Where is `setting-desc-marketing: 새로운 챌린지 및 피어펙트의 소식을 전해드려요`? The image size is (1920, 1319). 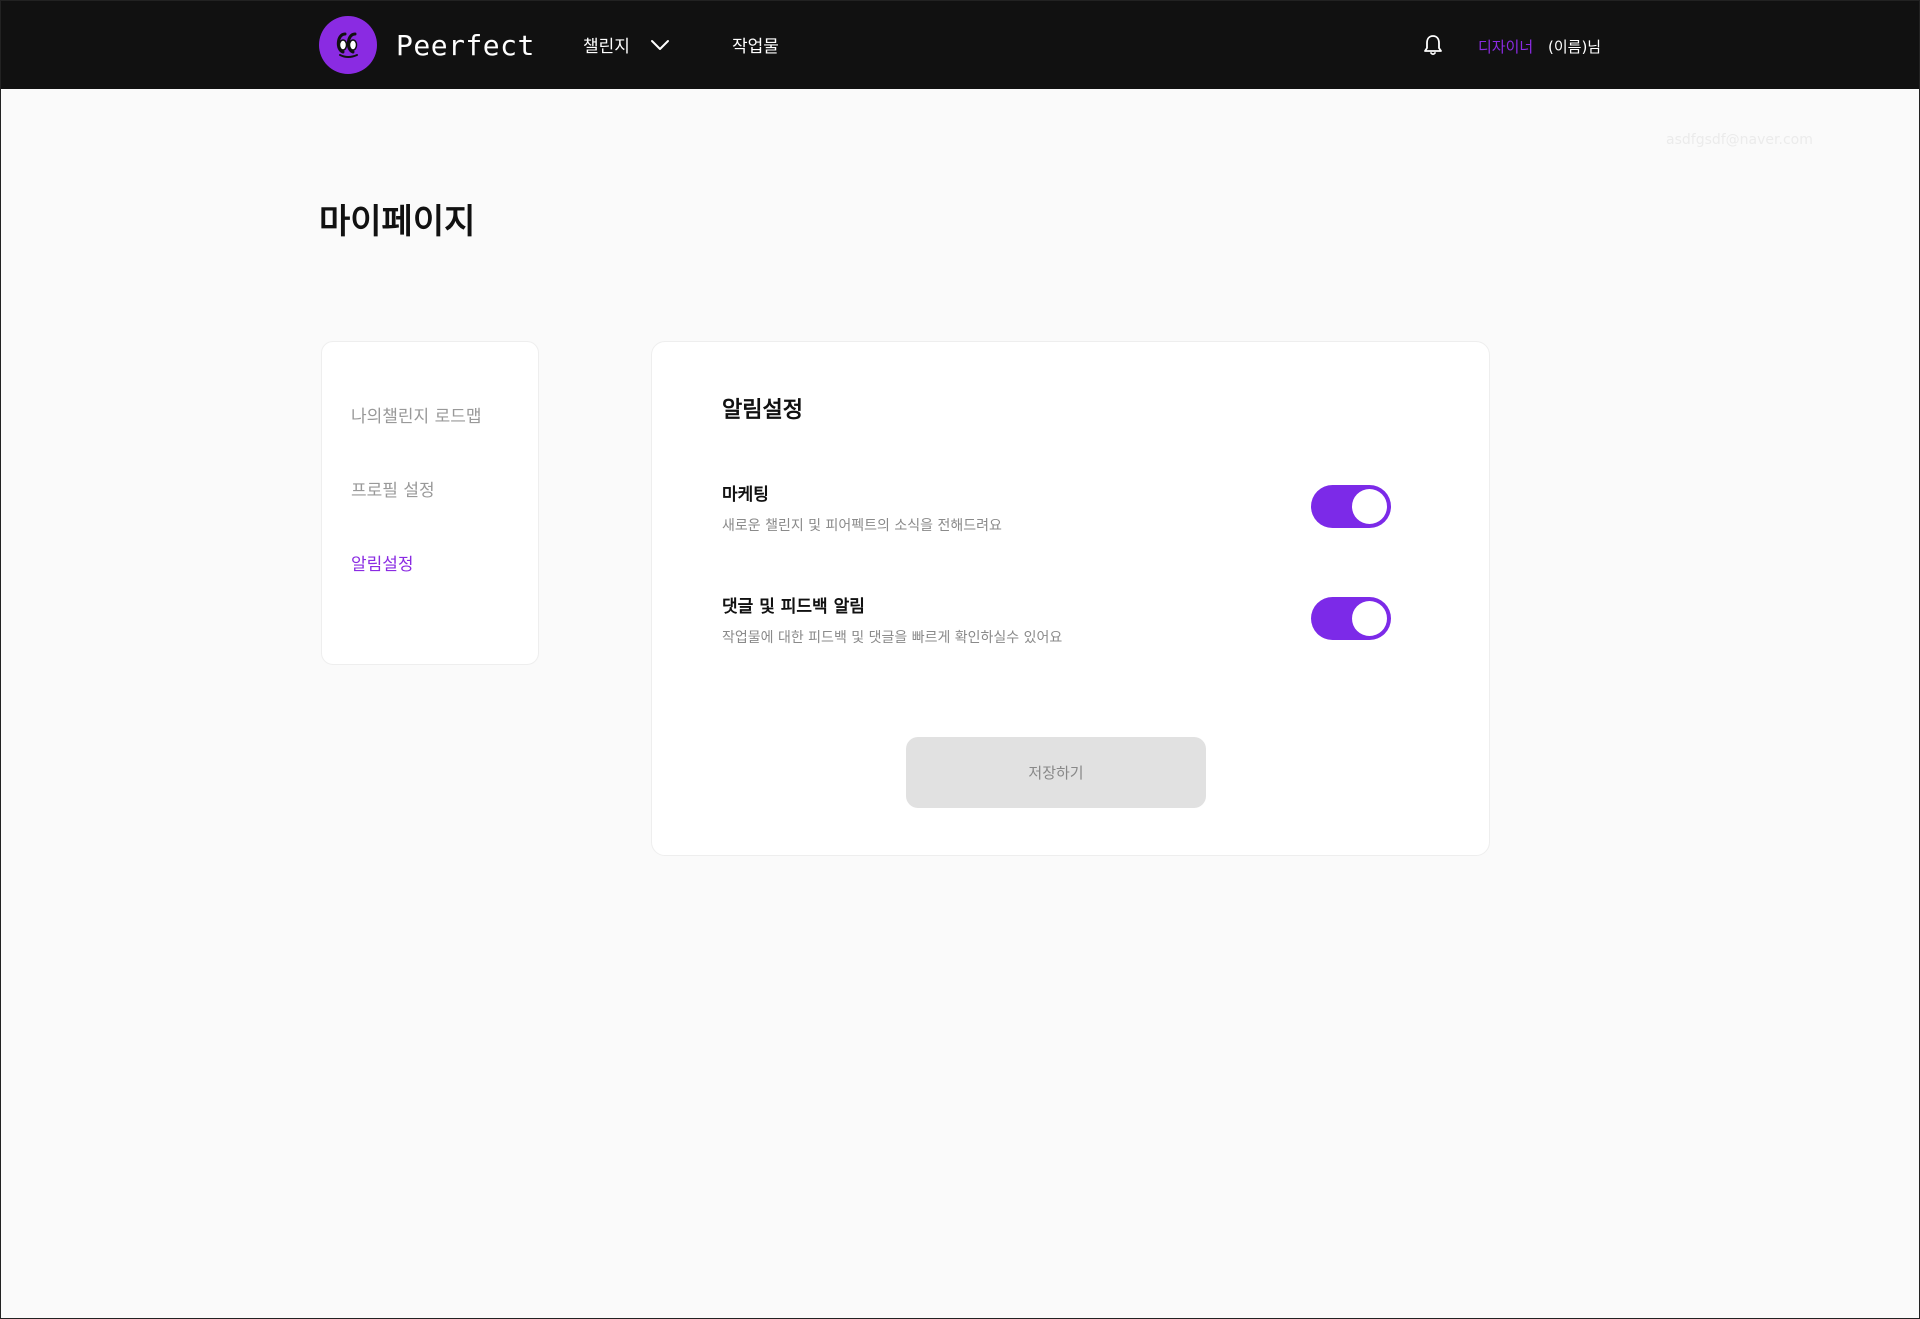 setting-desc-marketing: 새로운 챌린지 및 피어펙트의 소식을 전해드려요 is located at coordinates (862, 526).